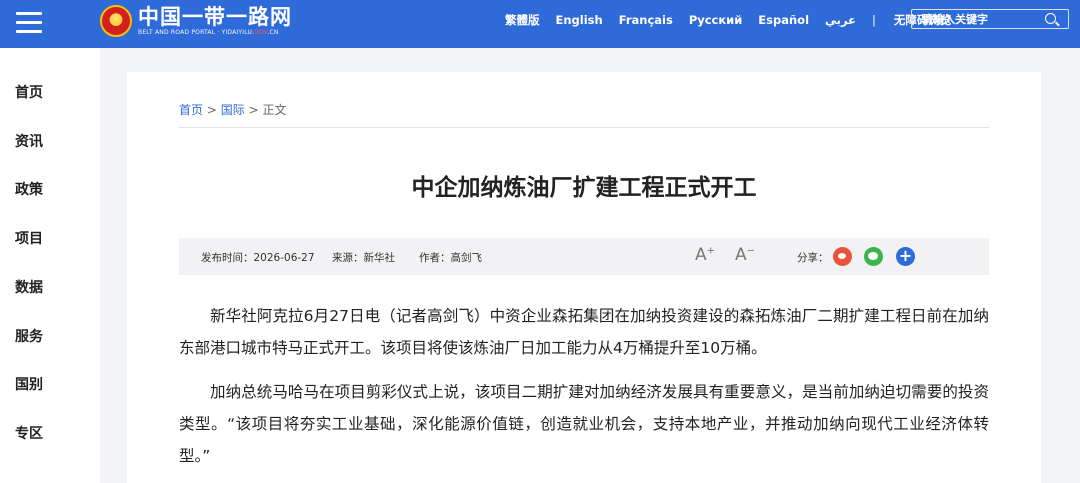 Image resolution: width=1080 pixels, height=483 pixels. I want to click on logo-subtitle: BELT AND ROAD PORTAL · YIDAIYILU.GOV.CN, so click(208, 32).